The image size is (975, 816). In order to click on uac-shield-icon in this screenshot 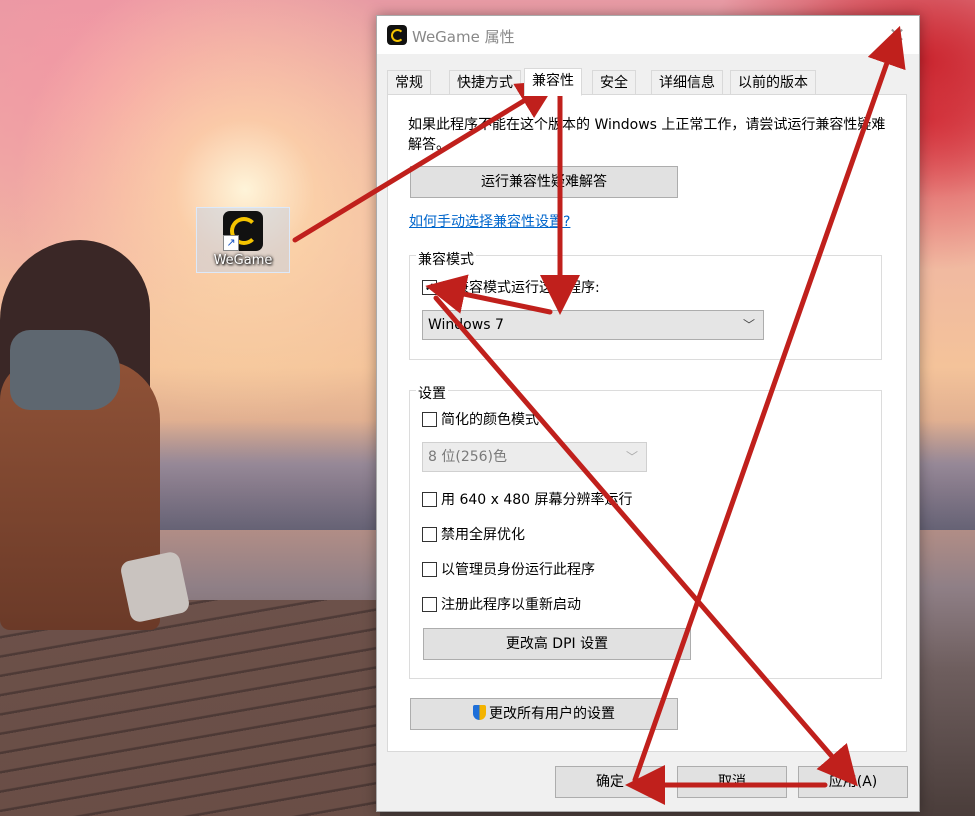, I will do `click(479, 712)`.